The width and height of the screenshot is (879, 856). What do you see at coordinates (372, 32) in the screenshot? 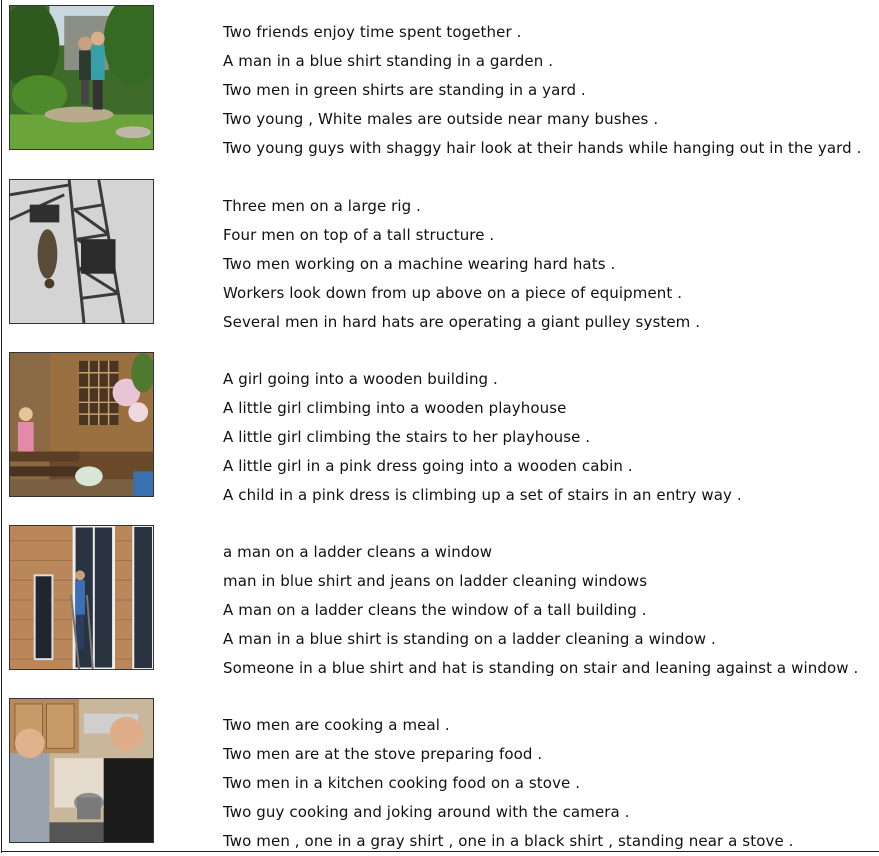
I see `caption: Two friends enjoy time spent together .` at bounding box center [372, 32].